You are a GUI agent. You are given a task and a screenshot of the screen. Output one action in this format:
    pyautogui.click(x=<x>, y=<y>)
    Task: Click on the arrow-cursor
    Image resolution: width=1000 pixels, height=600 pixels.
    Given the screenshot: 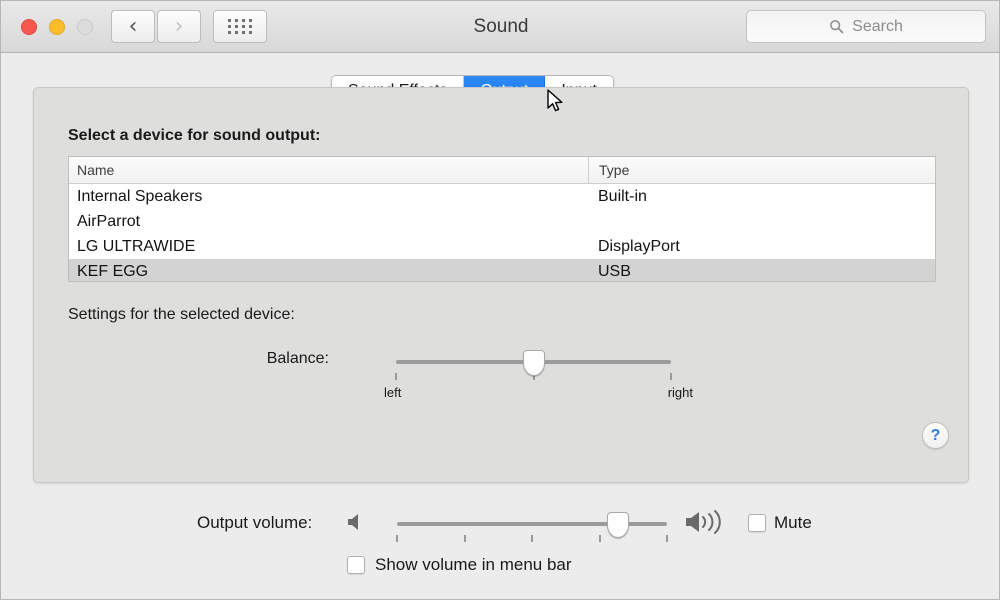 What is the action you would take?
    pyautogui.click(x=555, y=100)
    